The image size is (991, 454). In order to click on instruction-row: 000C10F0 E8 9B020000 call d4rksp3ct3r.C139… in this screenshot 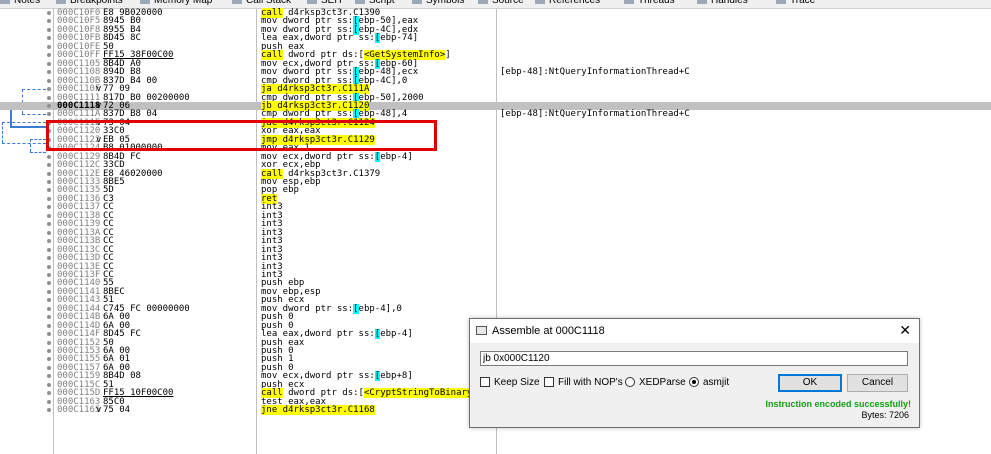, I will do `click(495, 13)`.